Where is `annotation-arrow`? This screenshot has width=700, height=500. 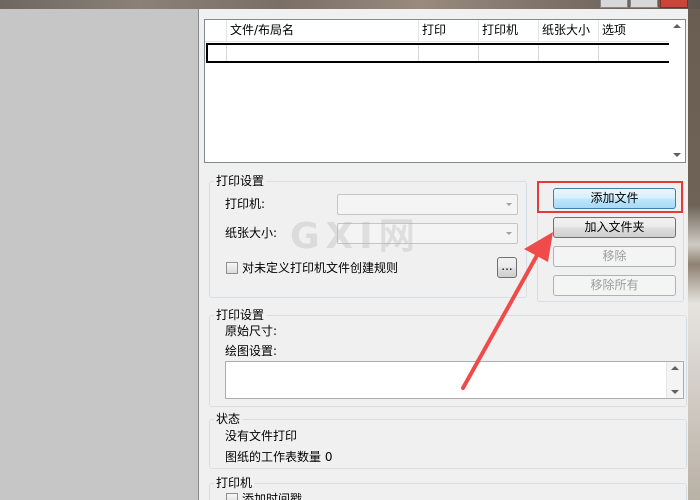
annotation-arrow is located at coordinates (507, 311).